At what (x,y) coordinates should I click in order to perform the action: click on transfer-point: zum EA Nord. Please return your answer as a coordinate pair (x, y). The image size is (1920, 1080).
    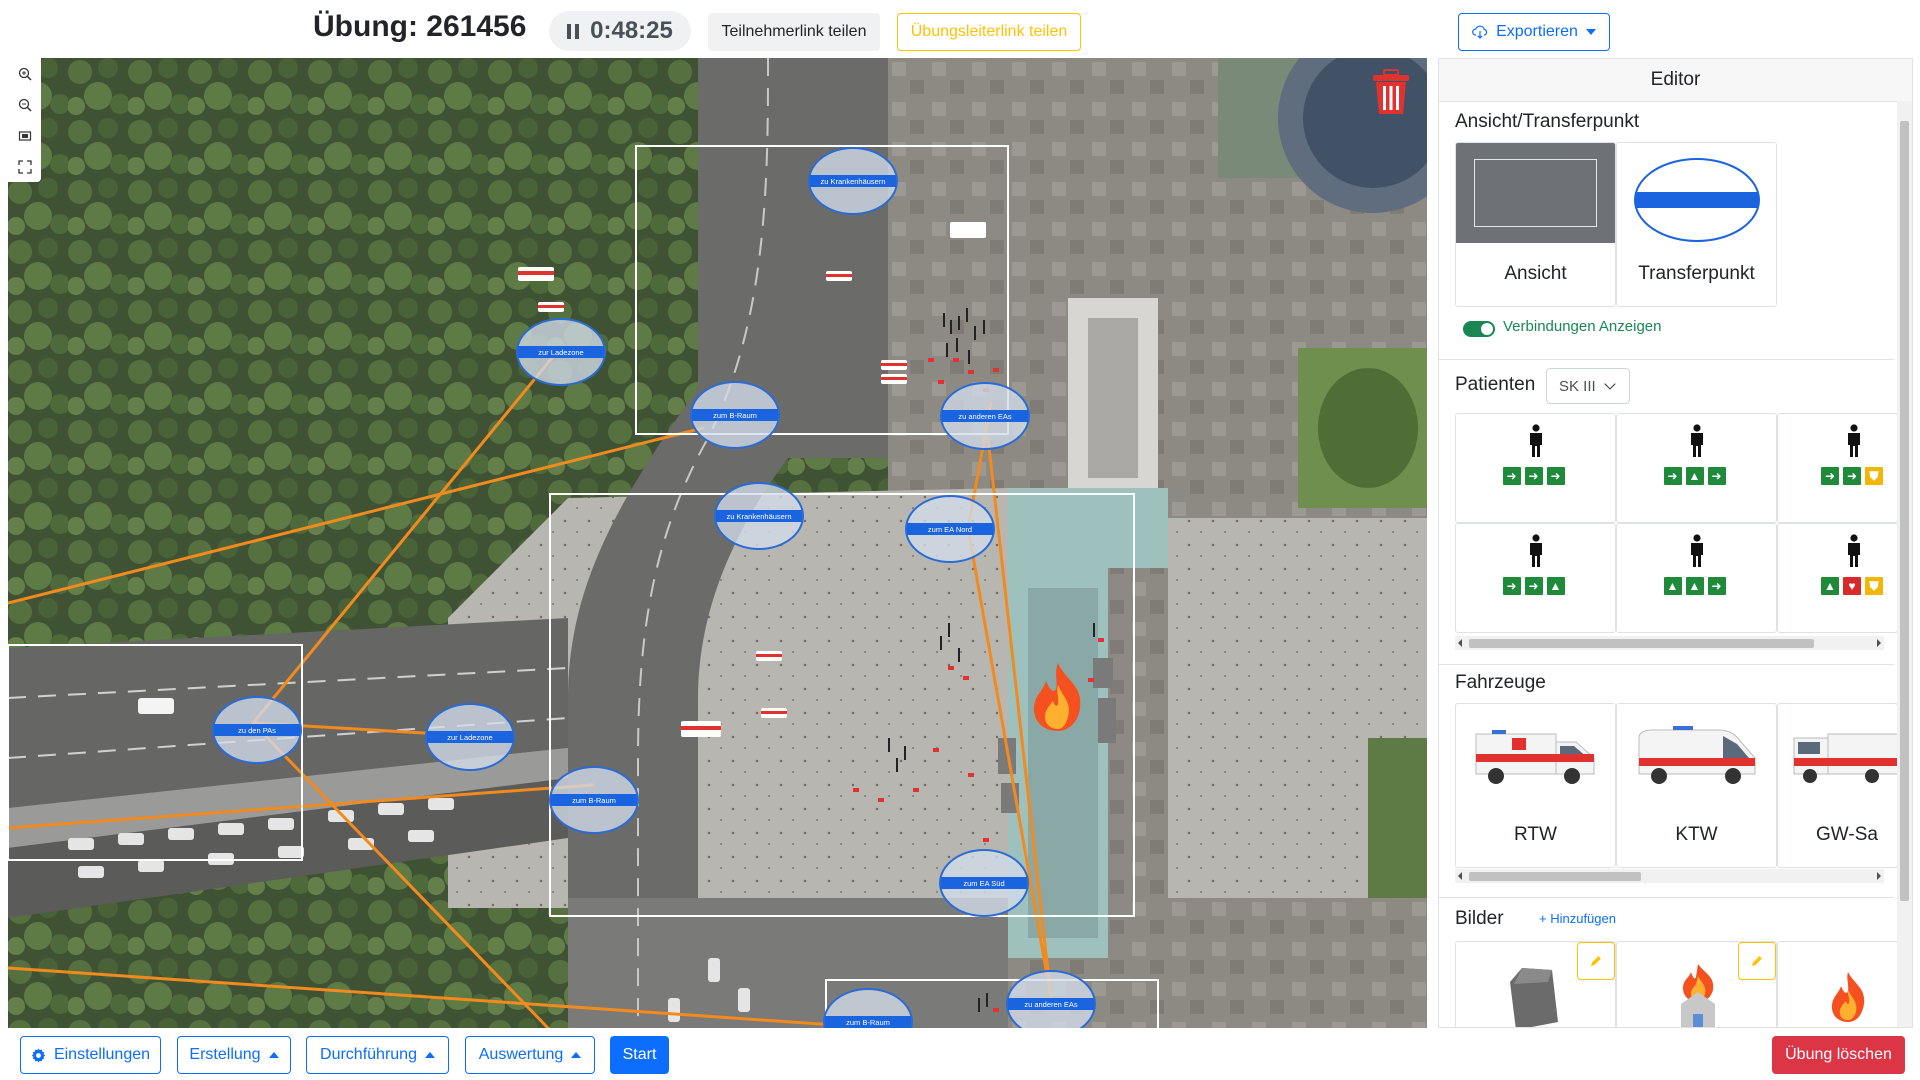
    Looking at the image, I should click on (950, 529).